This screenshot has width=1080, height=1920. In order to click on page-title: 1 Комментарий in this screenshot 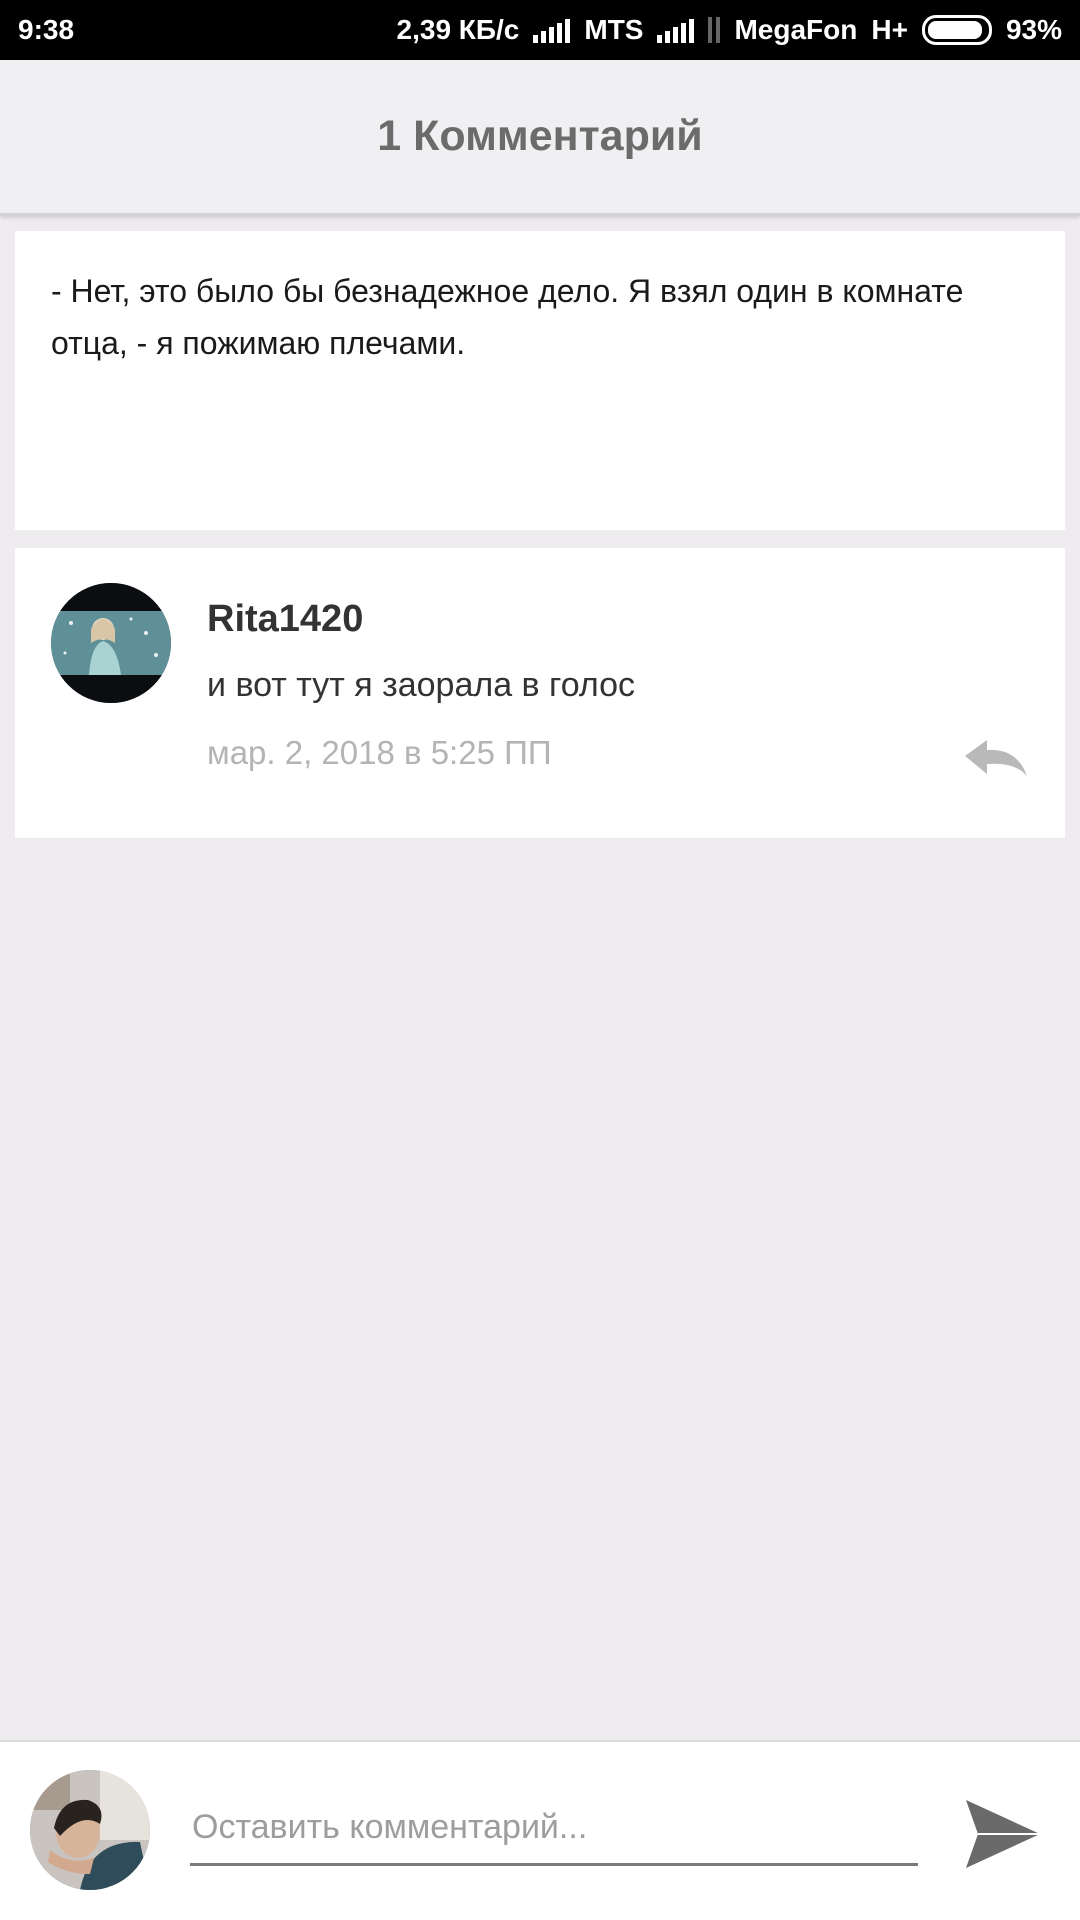, I will do `click(540, 136)`.